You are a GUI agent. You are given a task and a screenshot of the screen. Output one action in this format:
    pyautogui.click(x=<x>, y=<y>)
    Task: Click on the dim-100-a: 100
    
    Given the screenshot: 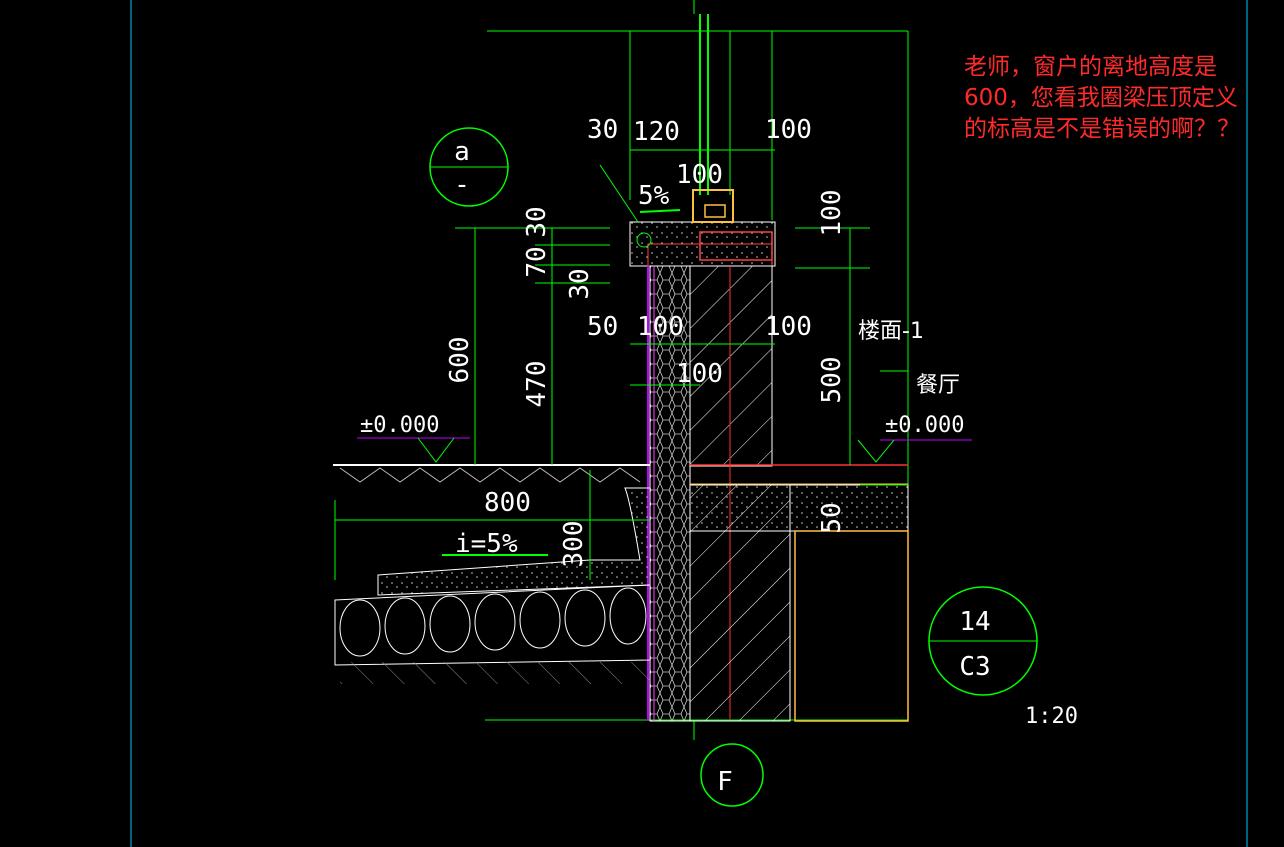 What is the action you would take?
    pyautogui.click(x=660, y=327)
    